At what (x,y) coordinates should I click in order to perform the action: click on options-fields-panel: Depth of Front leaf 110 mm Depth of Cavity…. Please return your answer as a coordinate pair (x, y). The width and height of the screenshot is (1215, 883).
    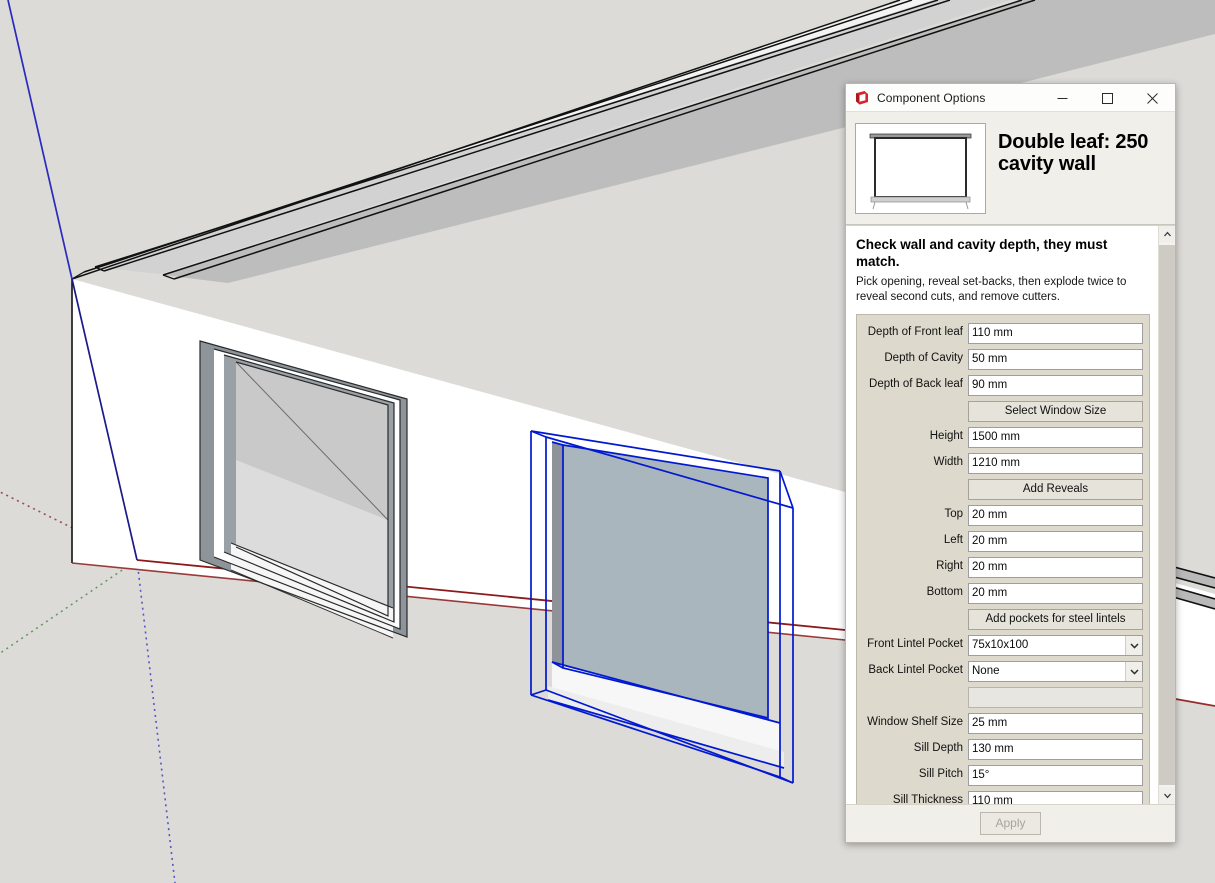
    Looking at the image, I should click on (1003, 559).